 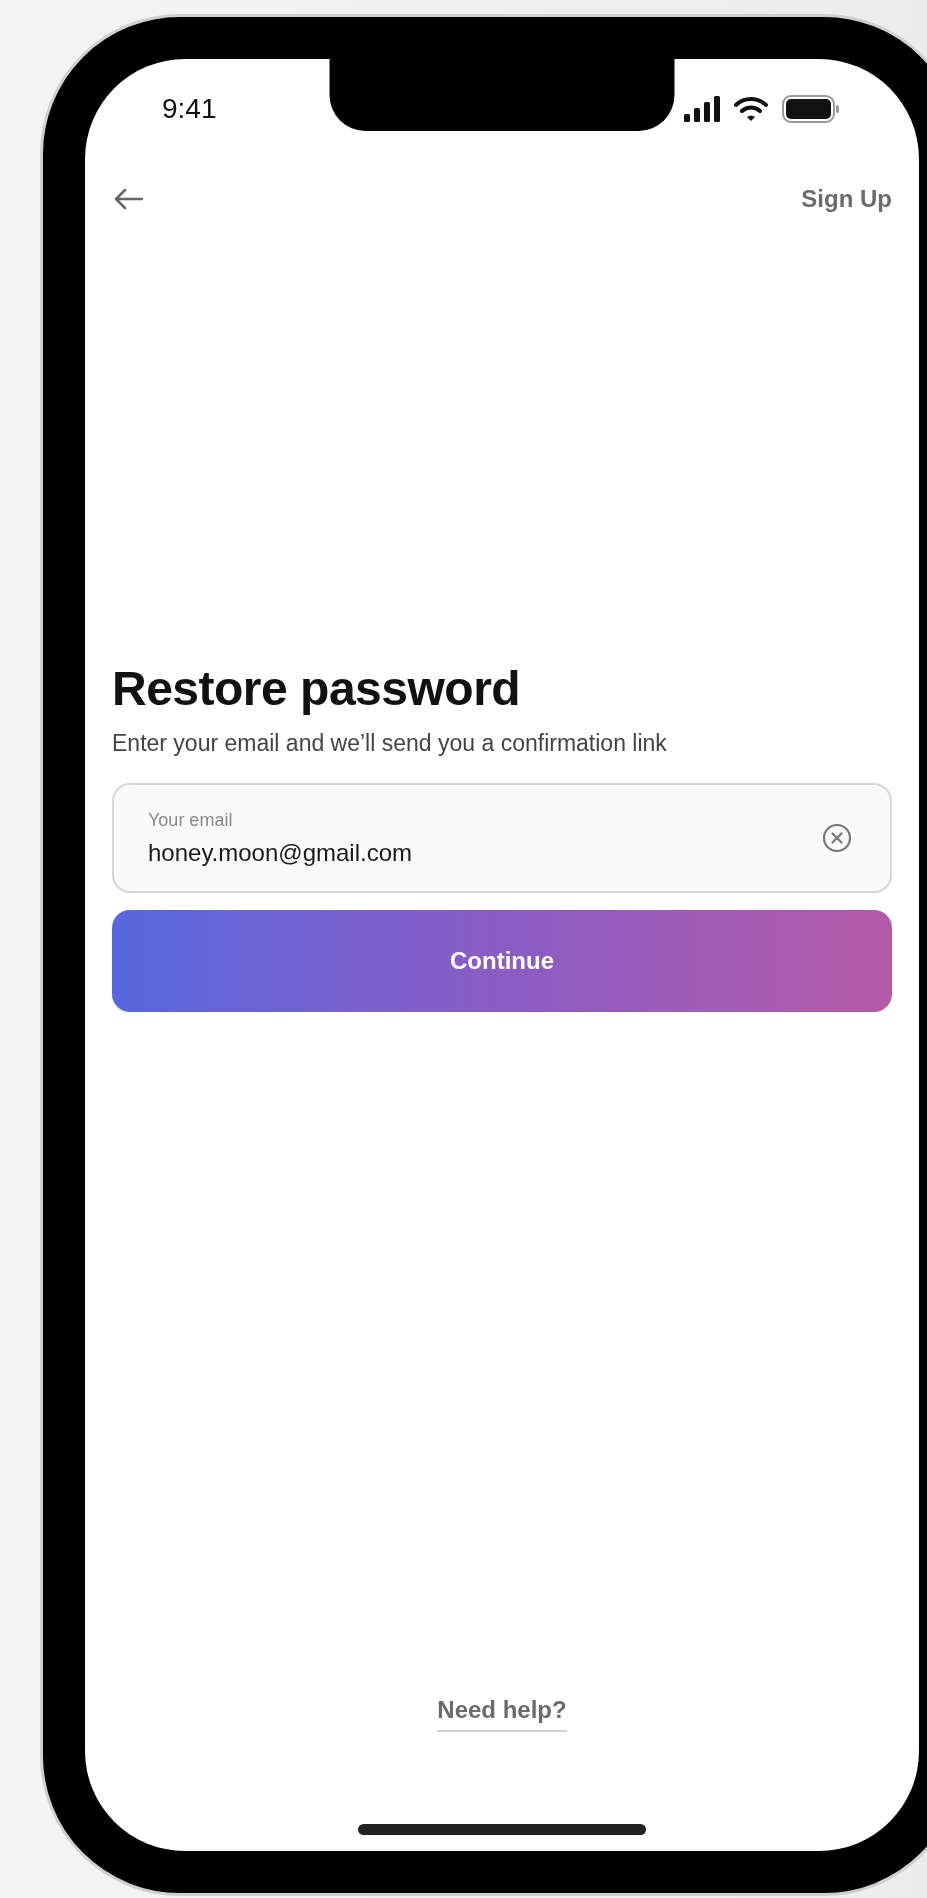 I want to click on page-subtitle: Enter your email and we’ll send you a confirmation link, so click(x=390, y=743).